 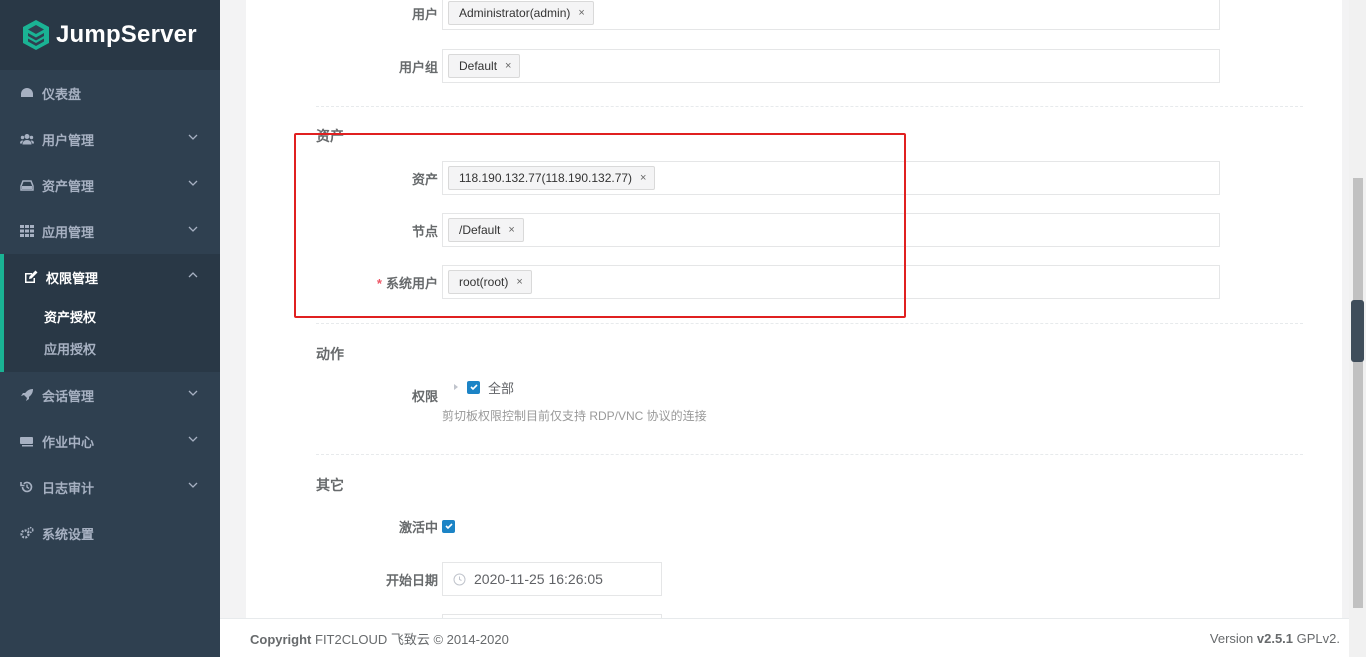 What do you see at coordinates (831, 230) in the screenshot?
I see `nodes-select: /Default ×` at bounding box center [831, 230].